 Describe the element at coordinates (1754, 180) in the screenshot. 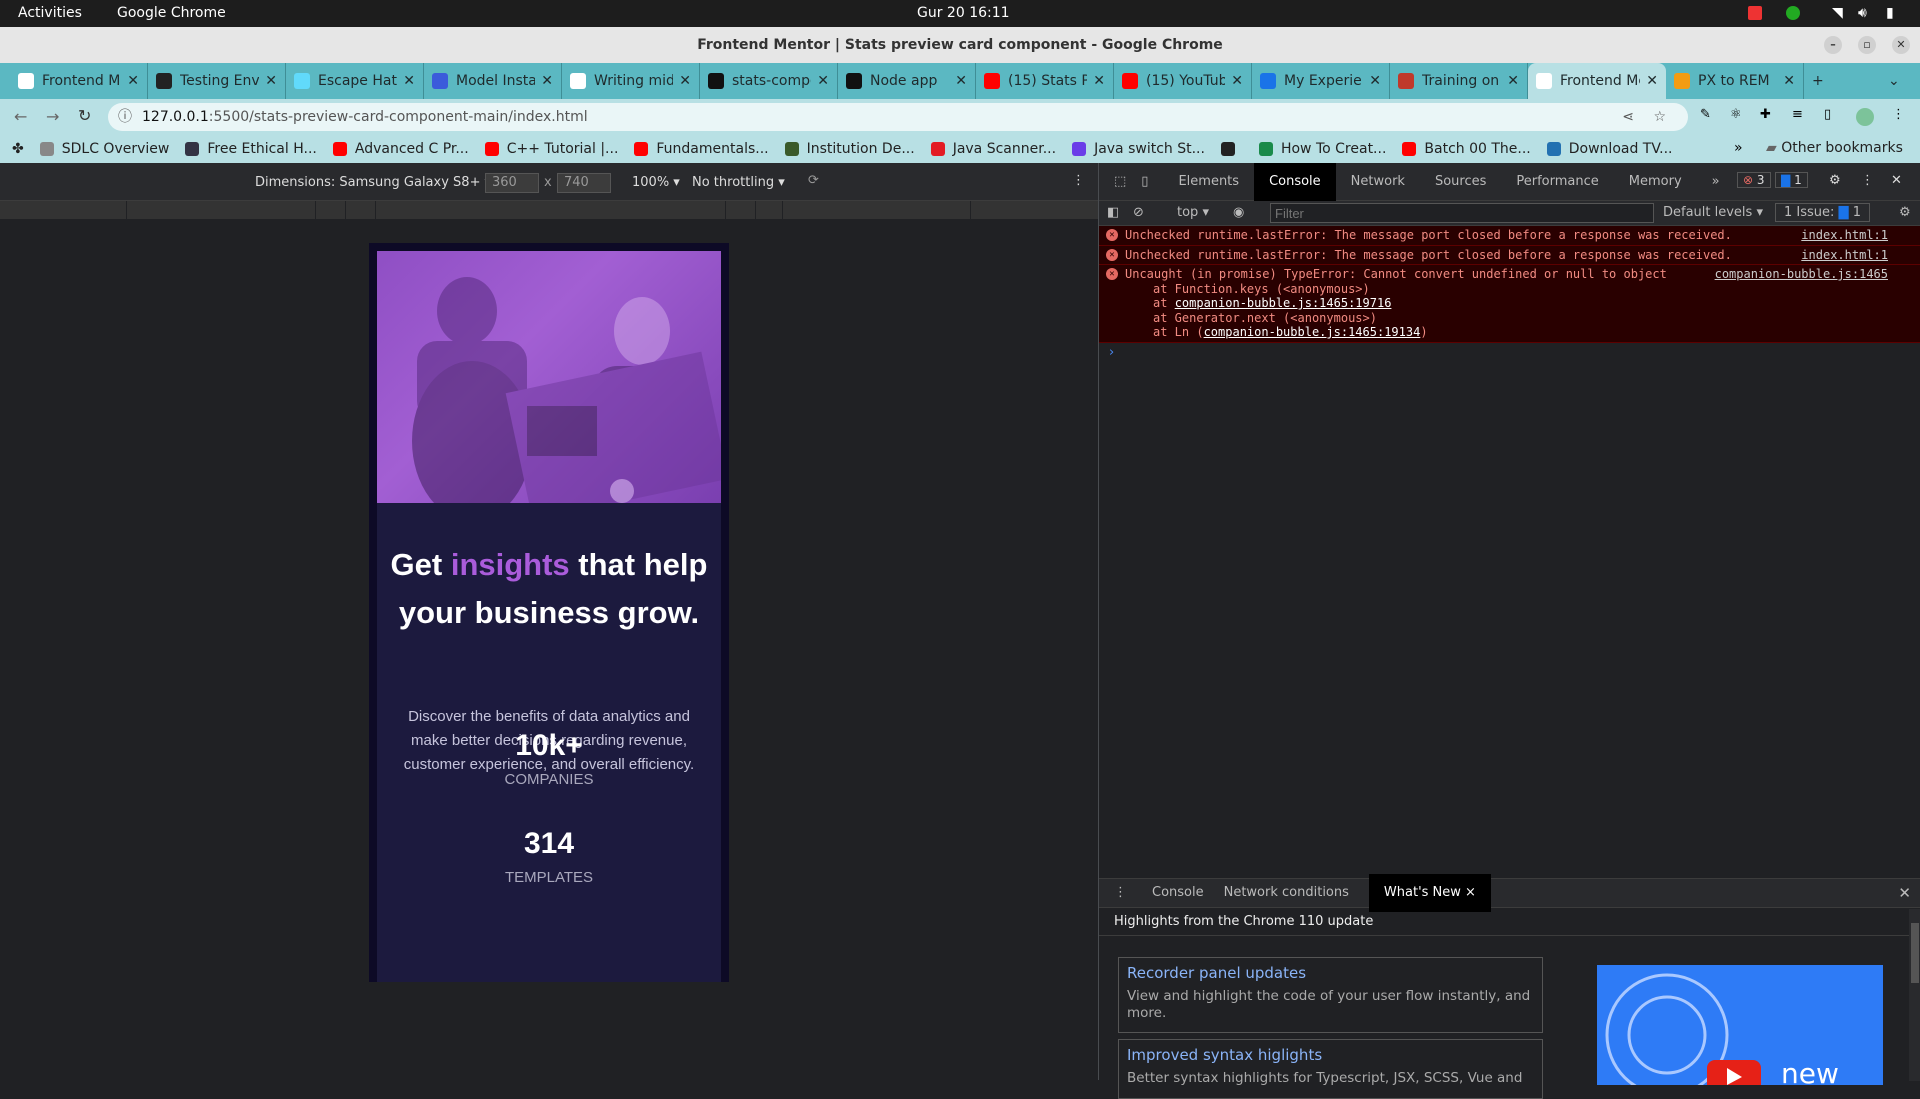

I see `errors-badge: ⊗ 3` at that location.